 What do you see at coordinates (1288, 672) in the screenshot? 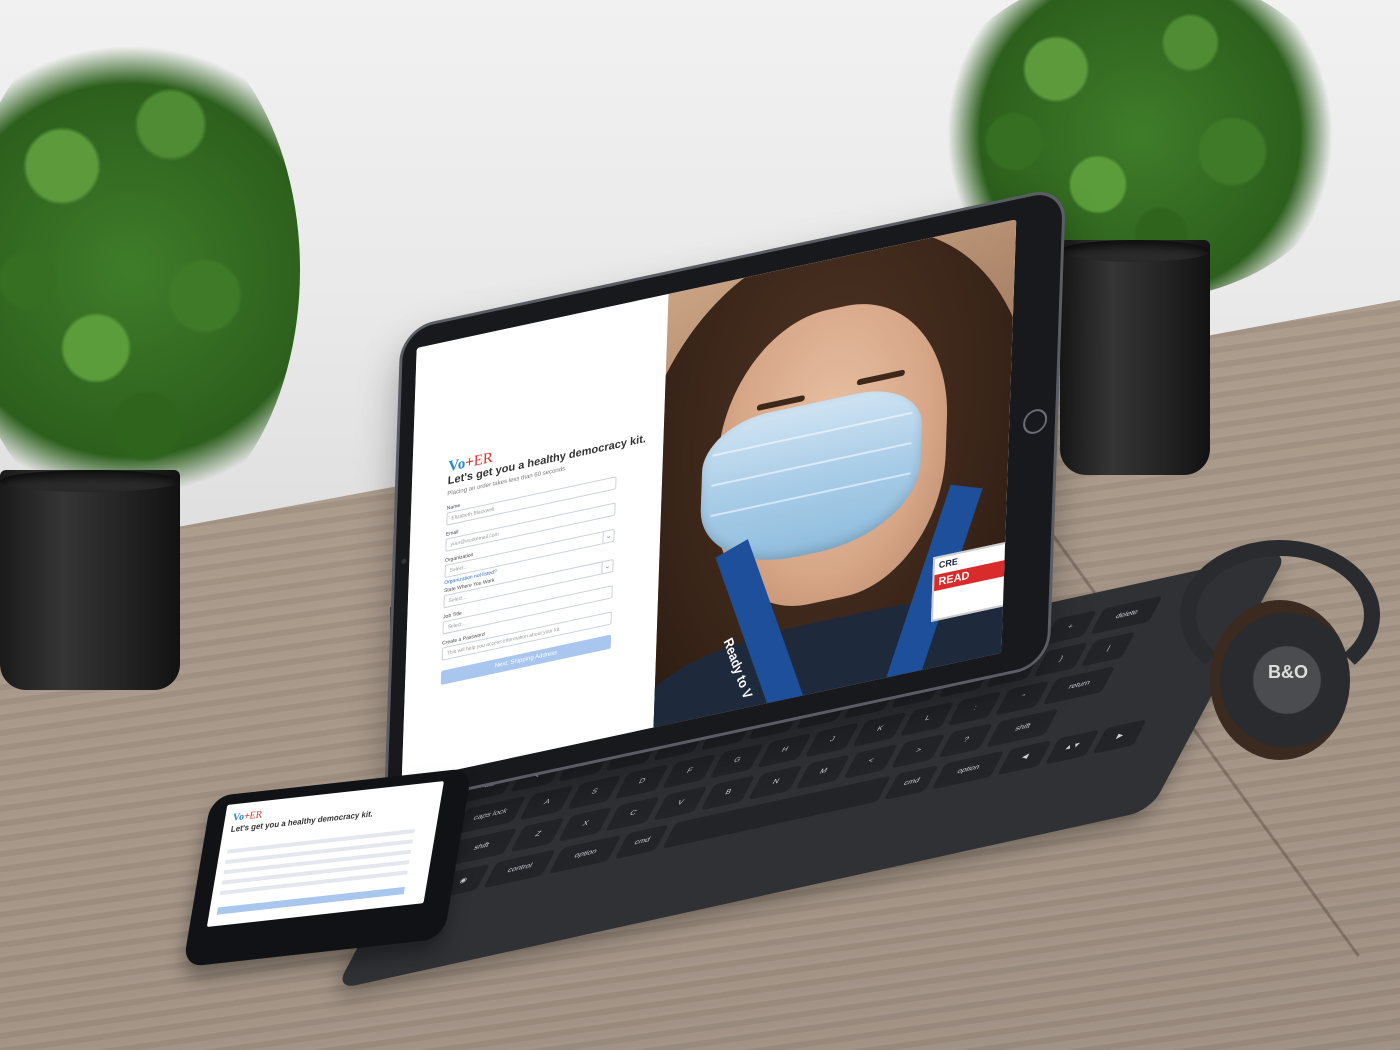
I see `headphone-logo: B&O` at bounding box center [1288, 672].